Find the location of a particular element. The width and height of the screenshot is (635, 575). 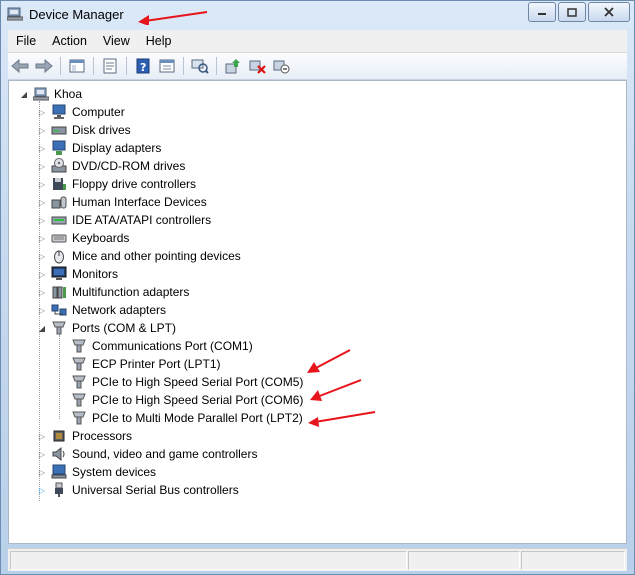

tree-category-mice-and-other-pointing-devices: ▷ Mice and other pointing devices is located at coordinates (139, 256).